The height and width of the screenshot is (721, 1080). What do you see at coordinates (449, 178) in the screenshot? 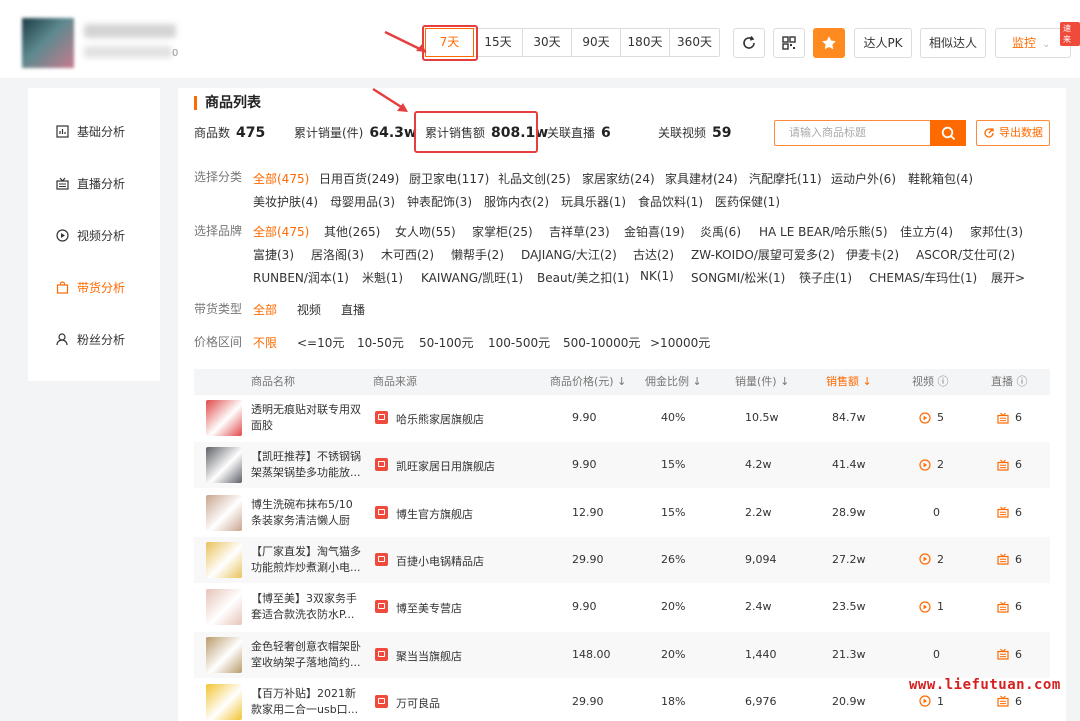
I see `category-chip: 厨卫家电(117)` at bounding box center [449, 178].